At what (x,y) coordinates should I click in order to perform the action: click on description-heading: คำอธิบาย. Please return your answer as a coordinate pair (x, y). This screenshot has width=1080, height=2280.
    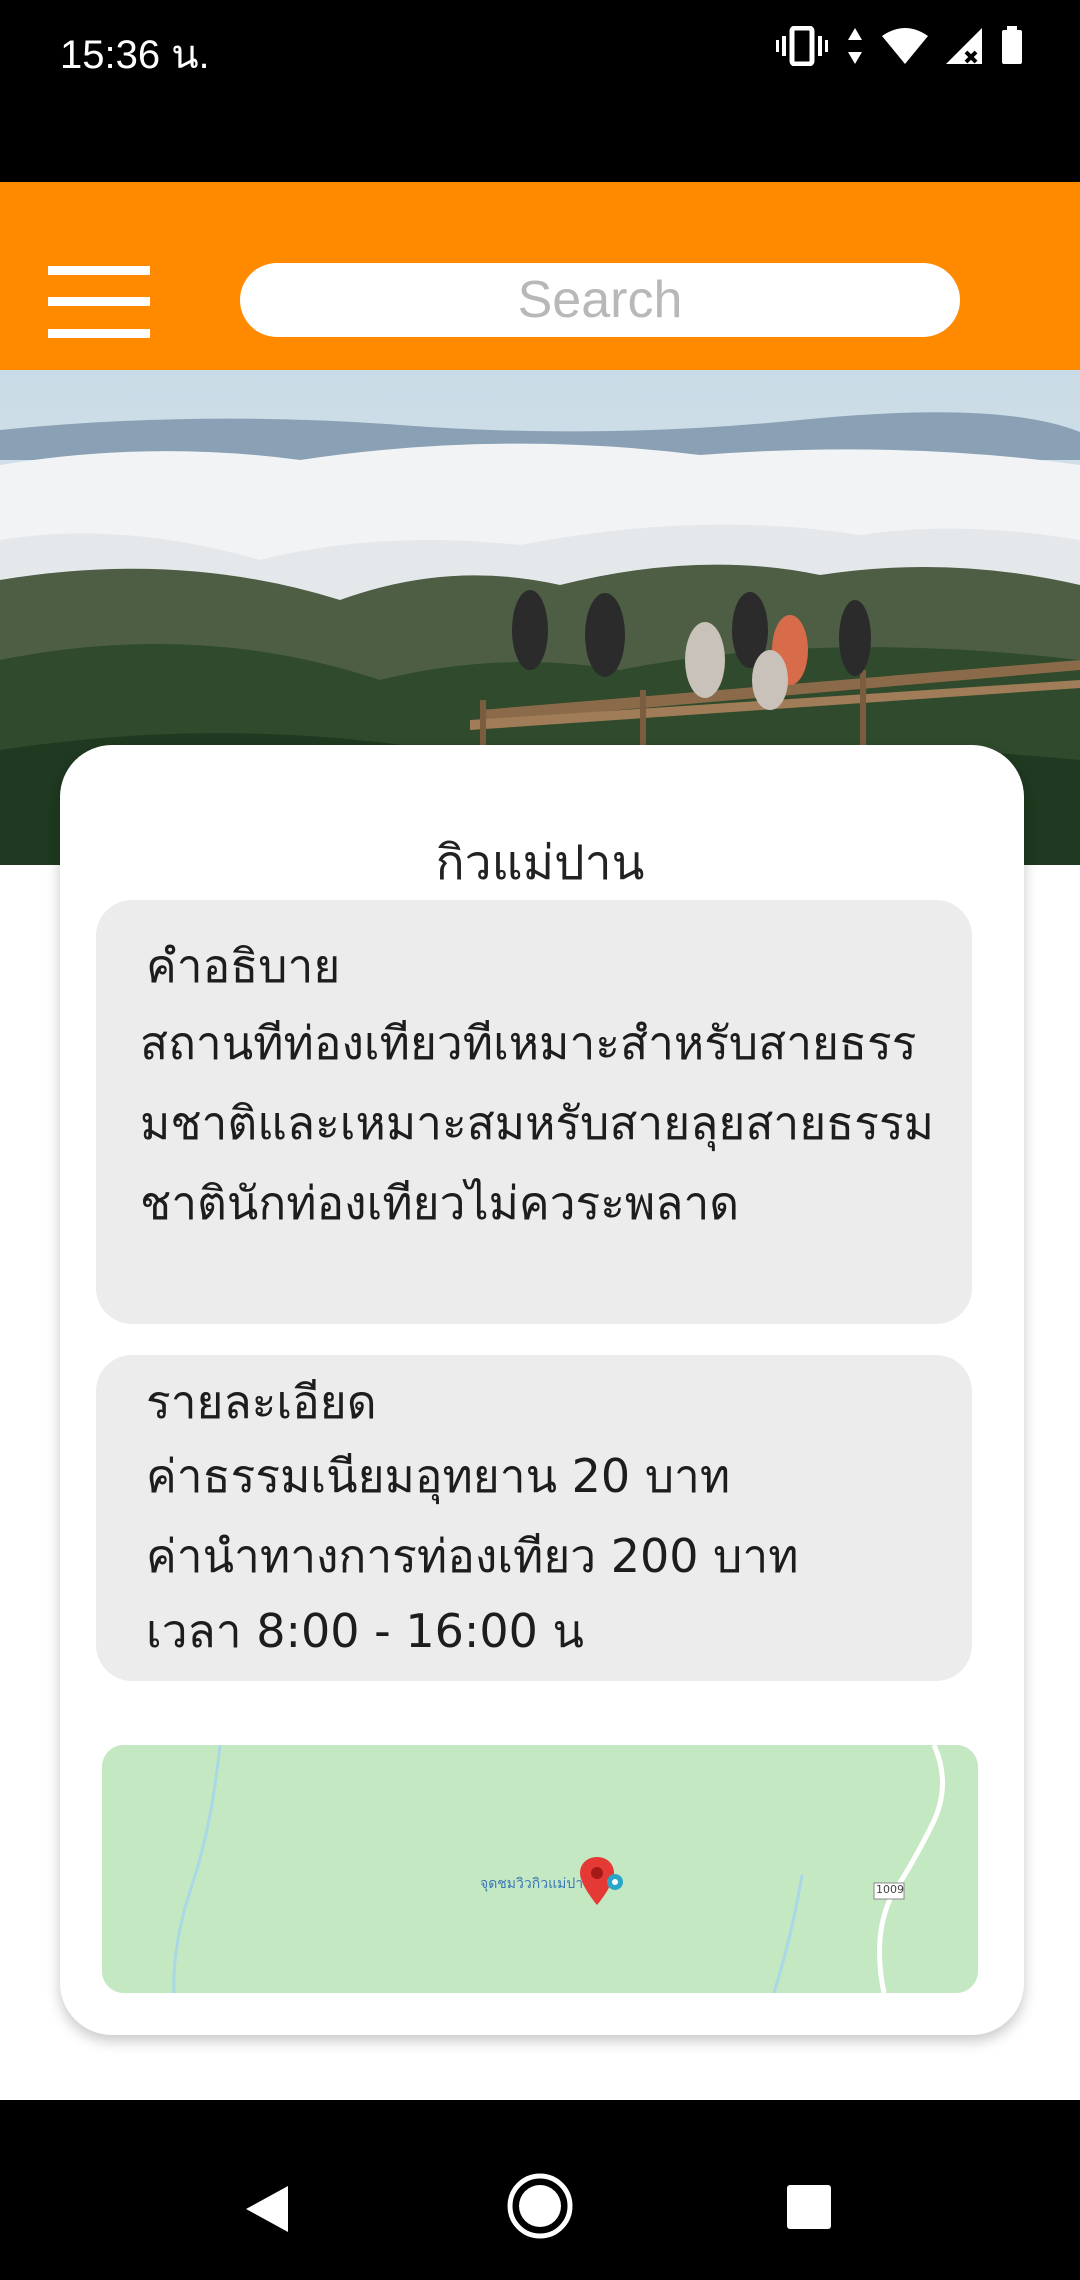
    Looking at the image, I should click on (243, 966).